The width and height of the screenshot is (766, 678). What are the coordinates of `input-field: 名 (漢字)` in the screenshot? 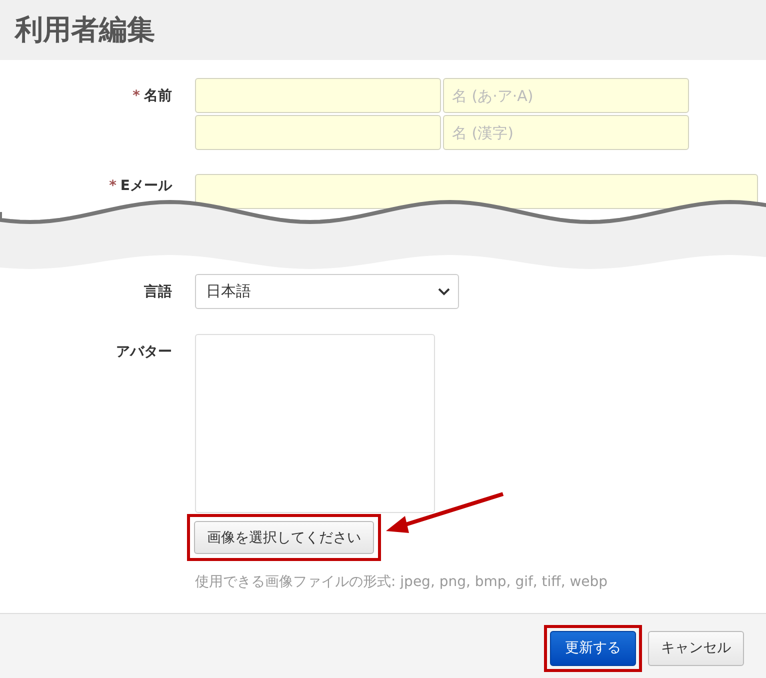 It's located at (566, 132).